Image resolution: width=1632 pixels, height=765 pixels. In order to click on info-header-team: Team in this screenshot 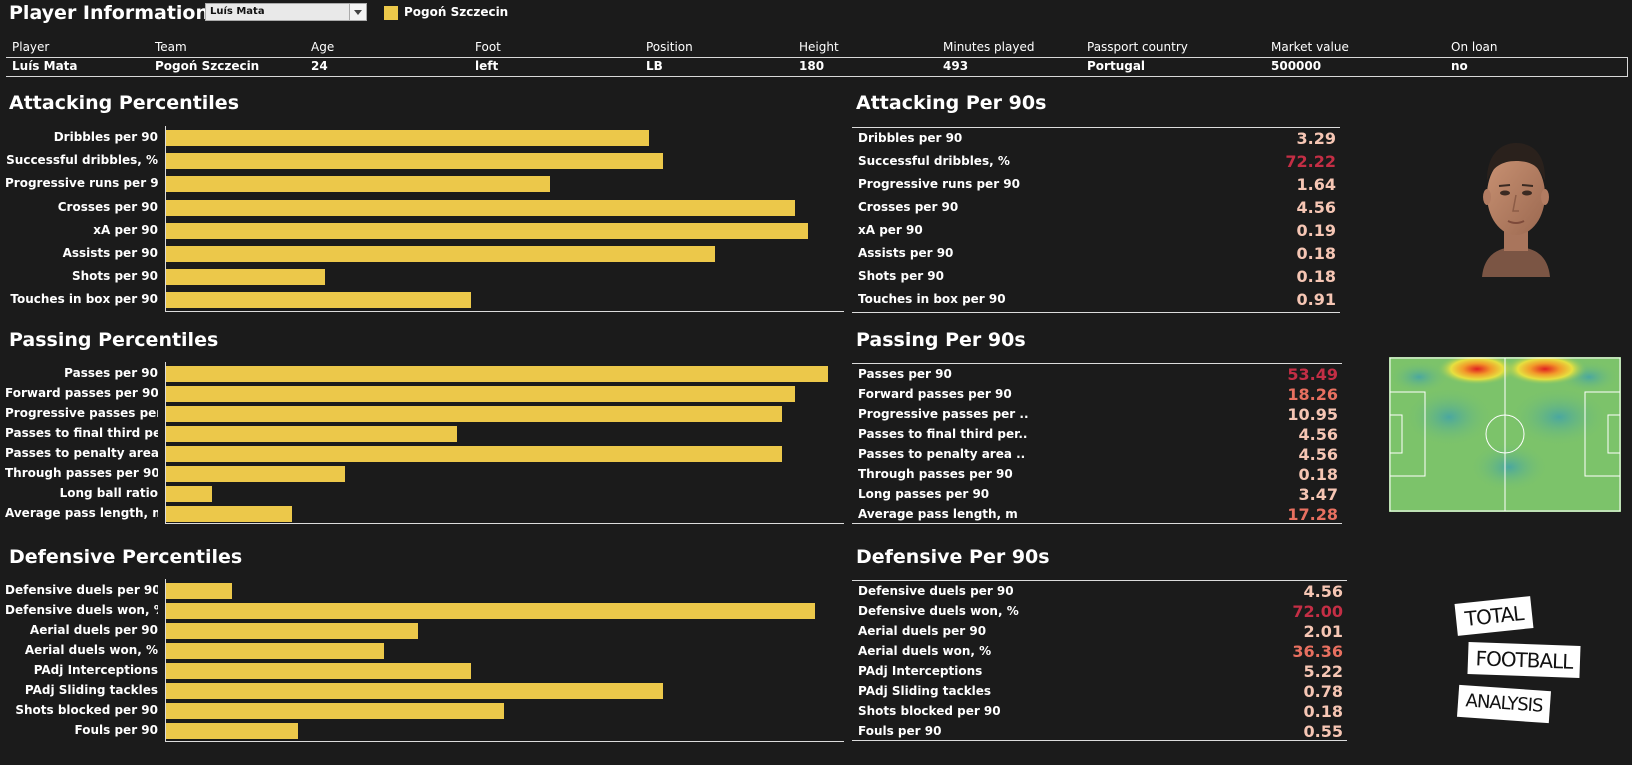, I will do `click(171, 47)`.